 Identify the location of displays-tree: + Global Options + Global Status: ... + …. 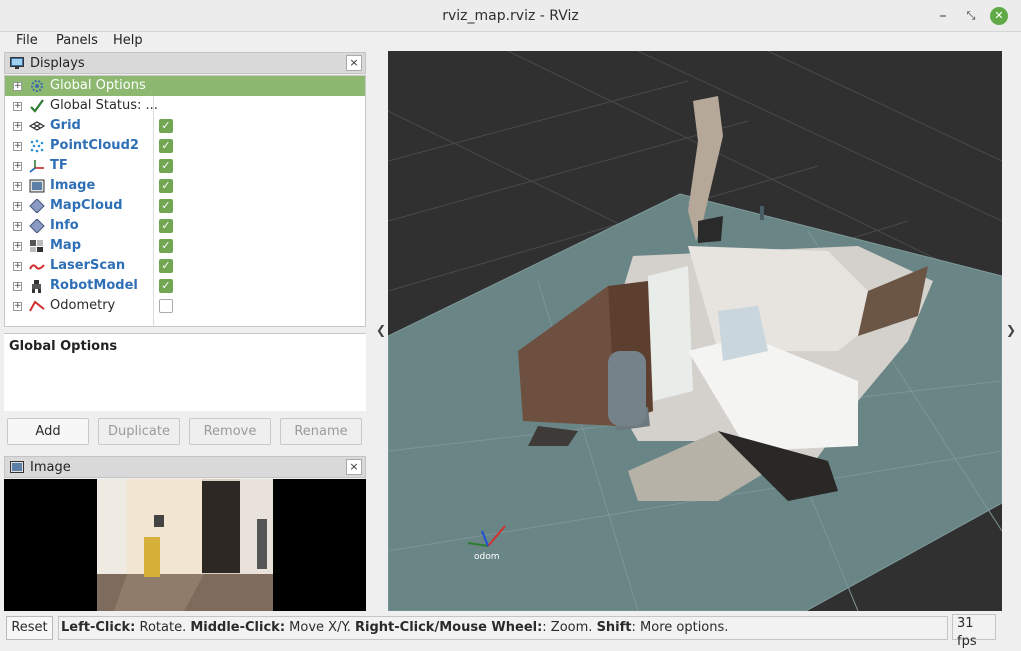
(185, 201).